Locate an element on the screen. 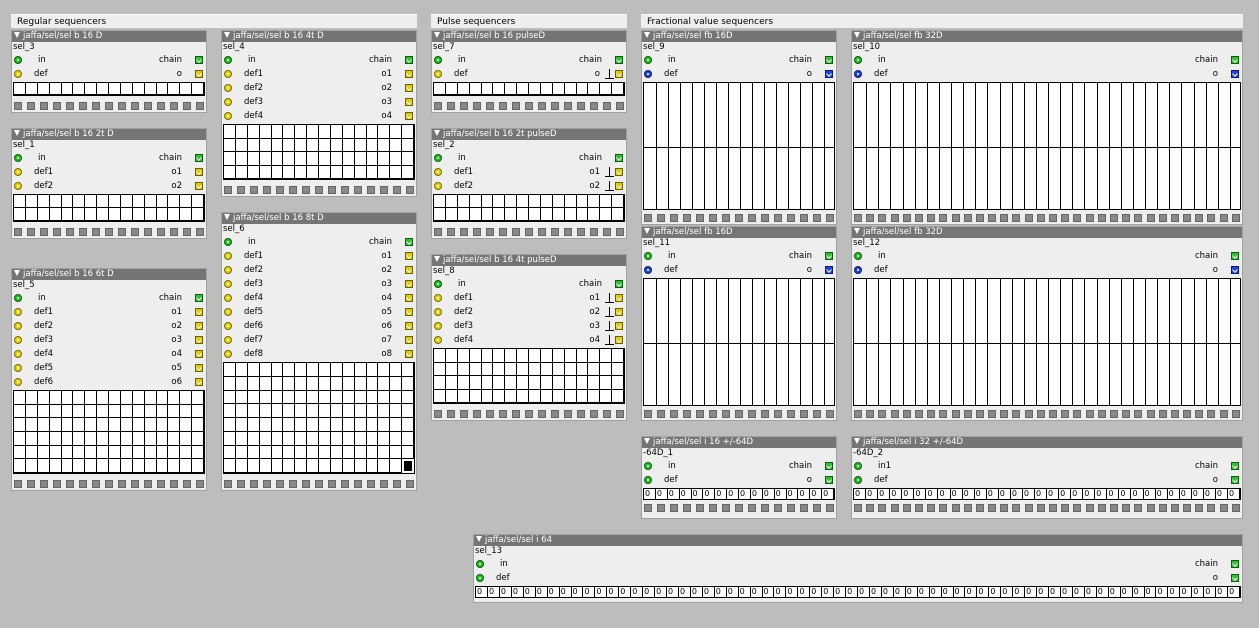  chain-outlet-icon is located at coordinates (409, 242).